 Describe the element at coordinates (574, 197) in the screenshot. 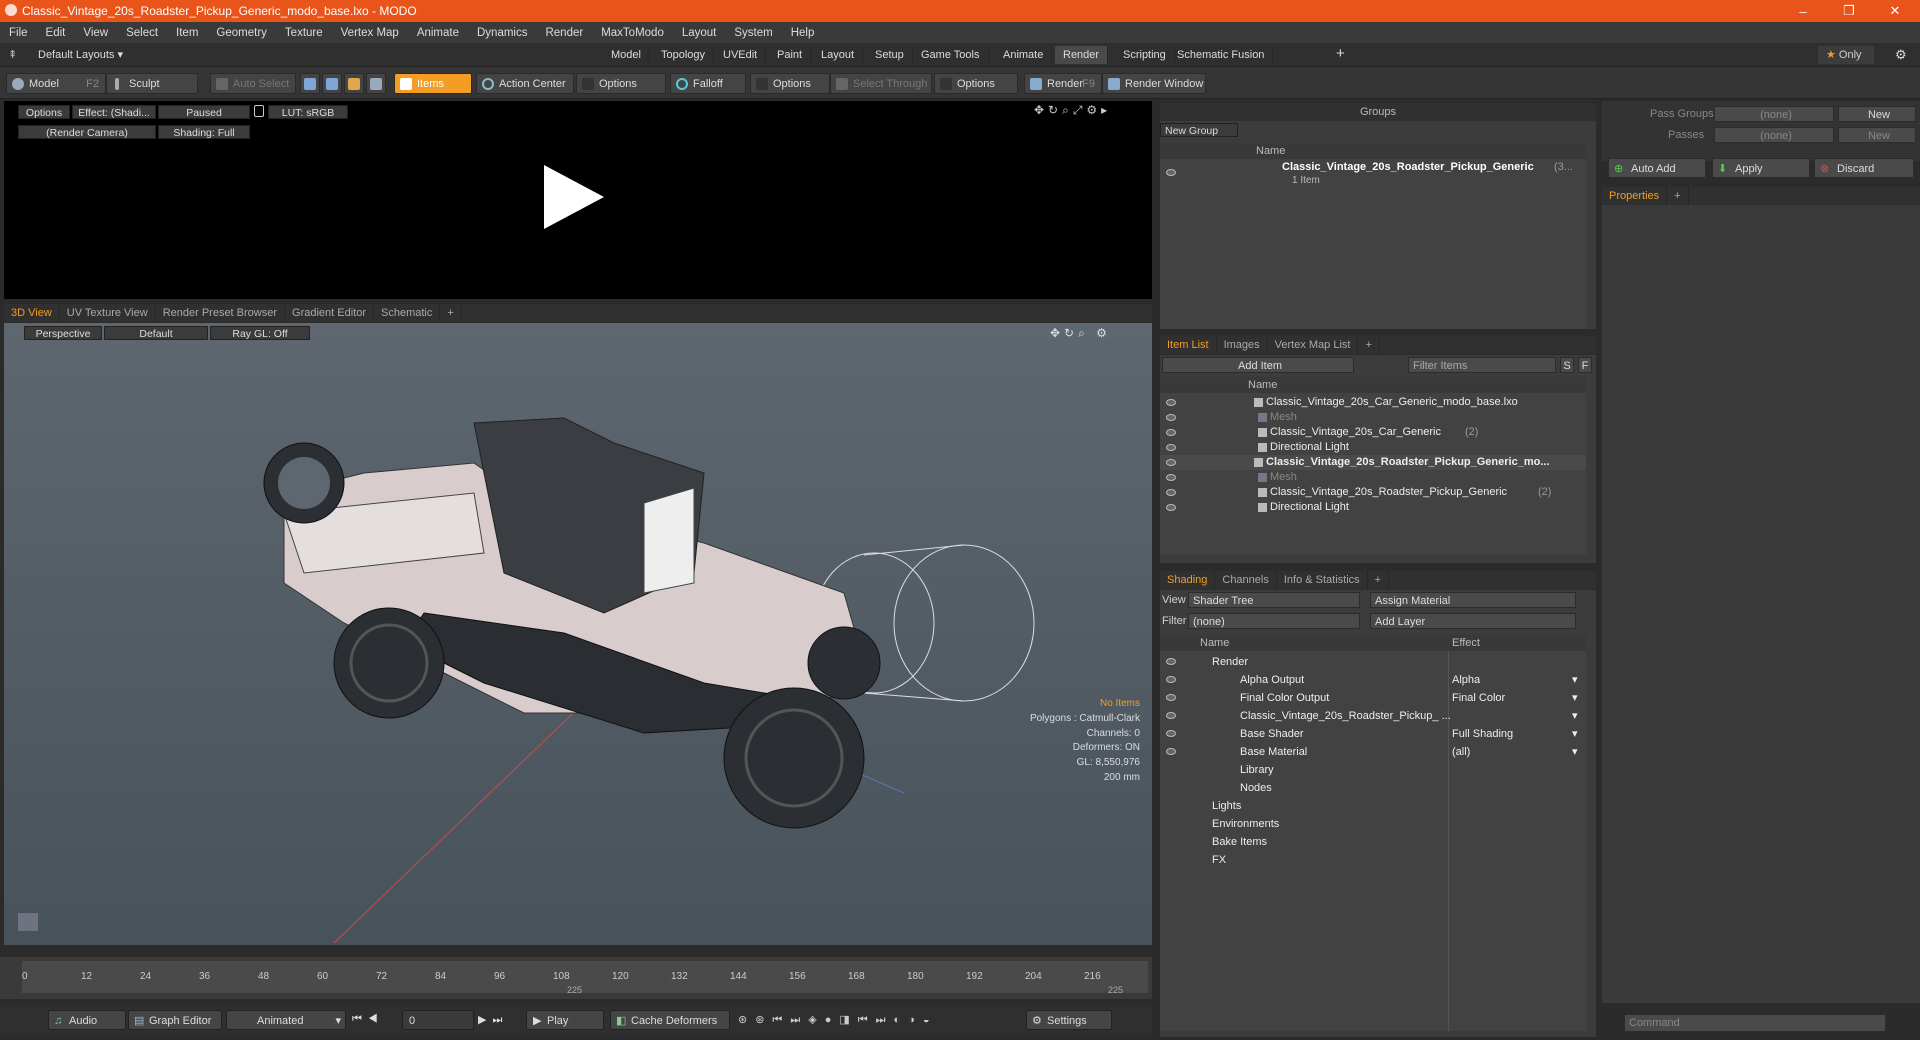

I see `play-icon` at that location.